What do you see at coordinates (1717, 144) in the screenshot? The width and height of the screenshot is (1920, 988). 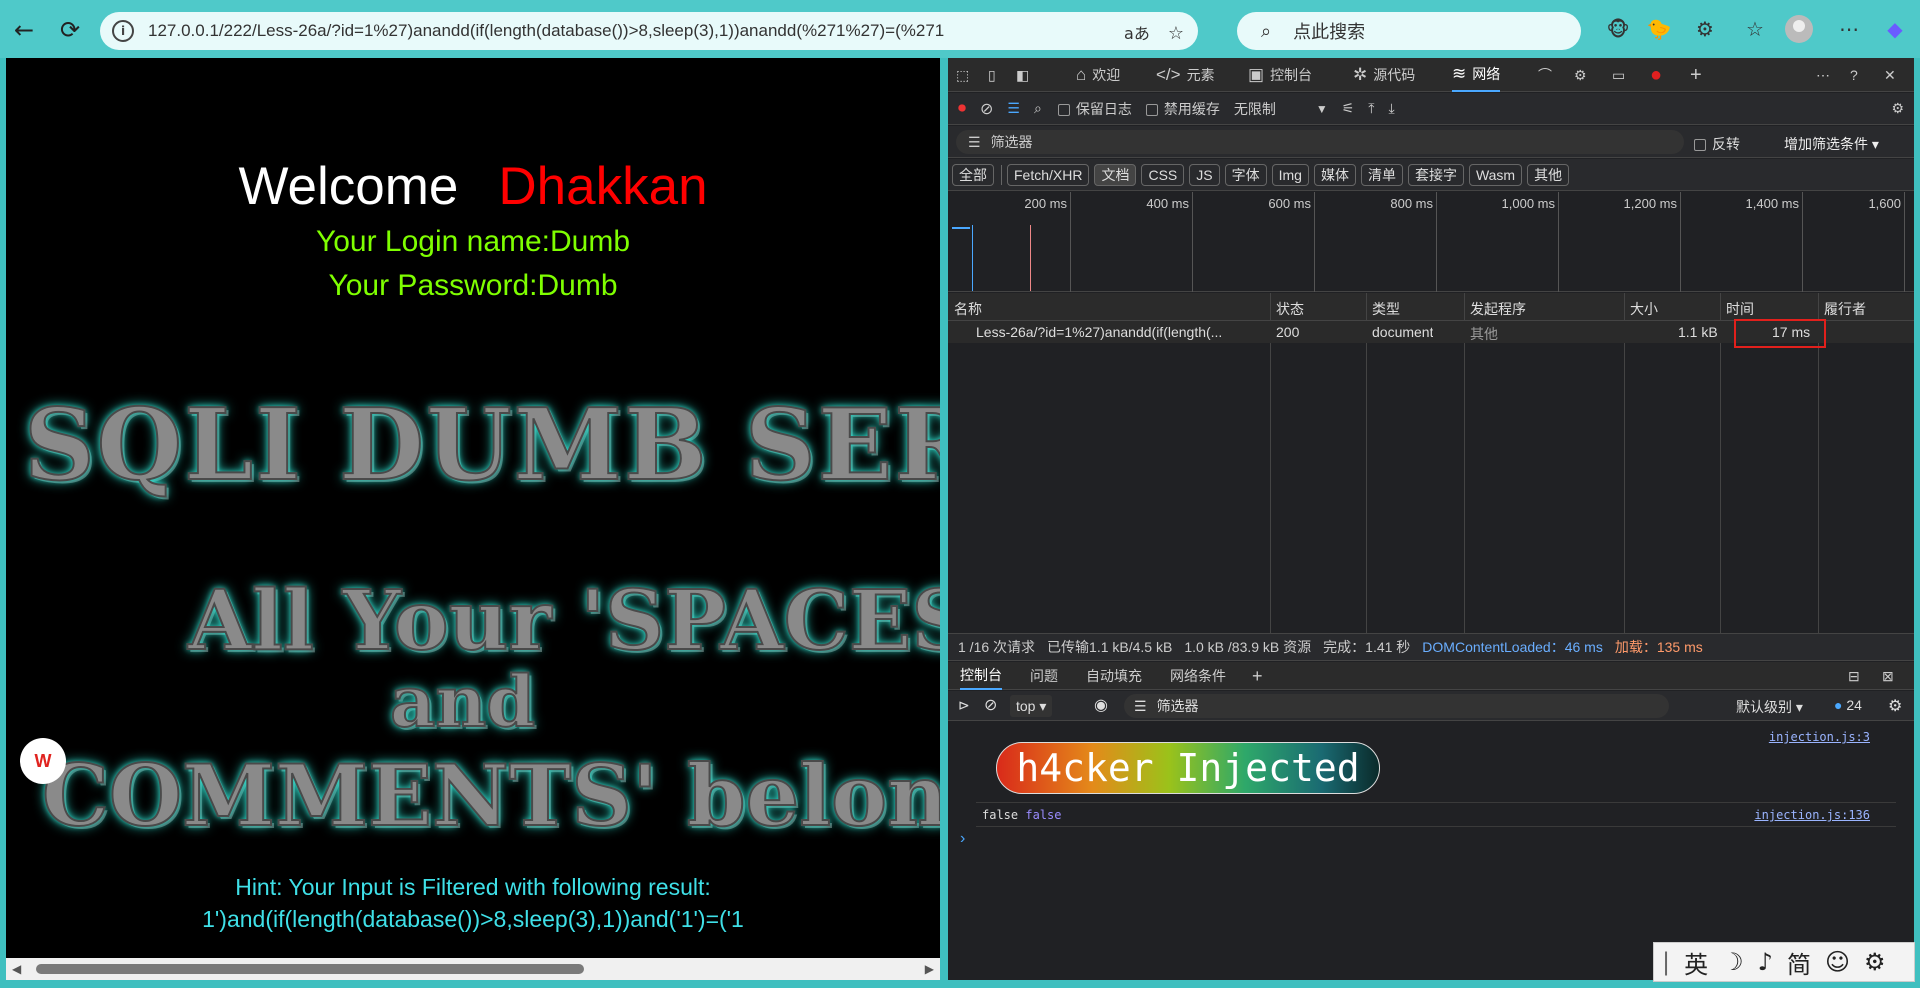 I see `invert-filter: 反转` at bounding box center [1717, 144].